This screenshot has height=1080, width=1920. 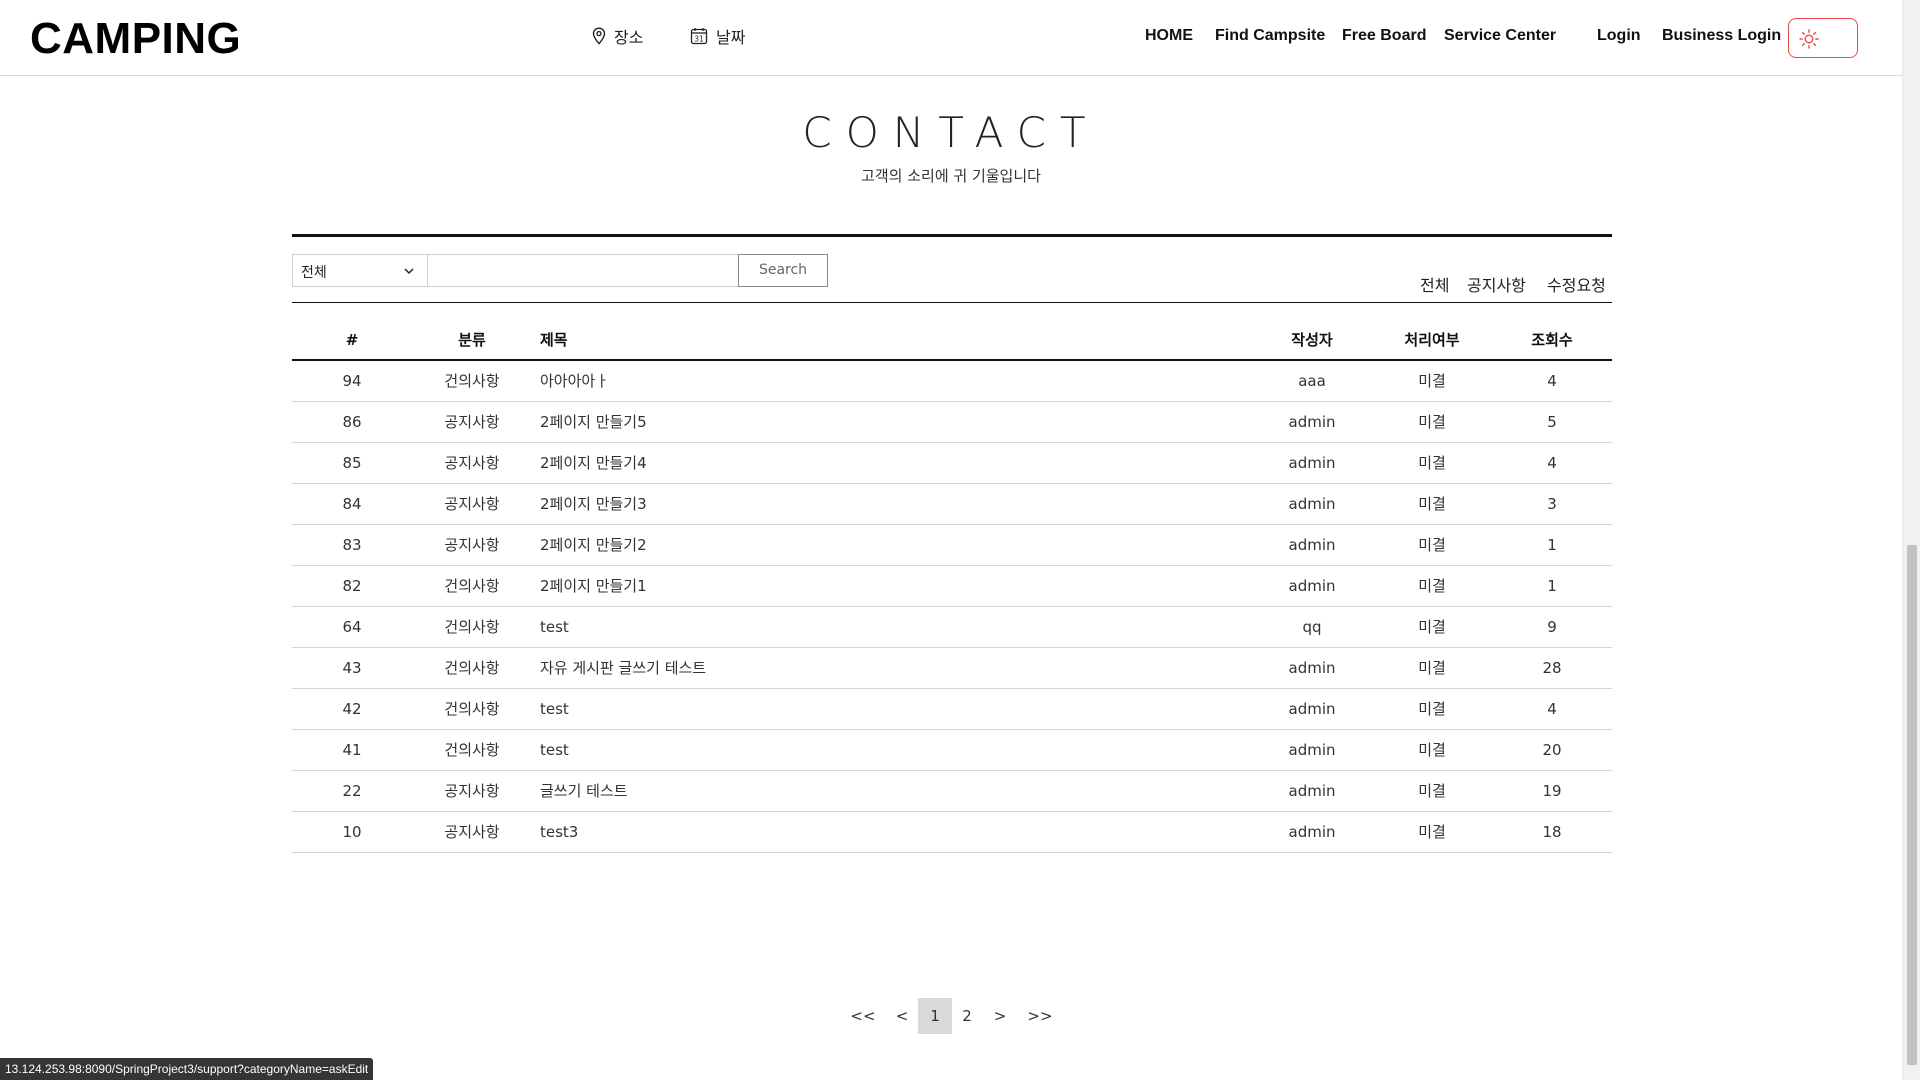 What do you see at coordinates (1911, 540) in the screenshot?
I see `vertical-scrollbar` at bounding box center [1911, 540].